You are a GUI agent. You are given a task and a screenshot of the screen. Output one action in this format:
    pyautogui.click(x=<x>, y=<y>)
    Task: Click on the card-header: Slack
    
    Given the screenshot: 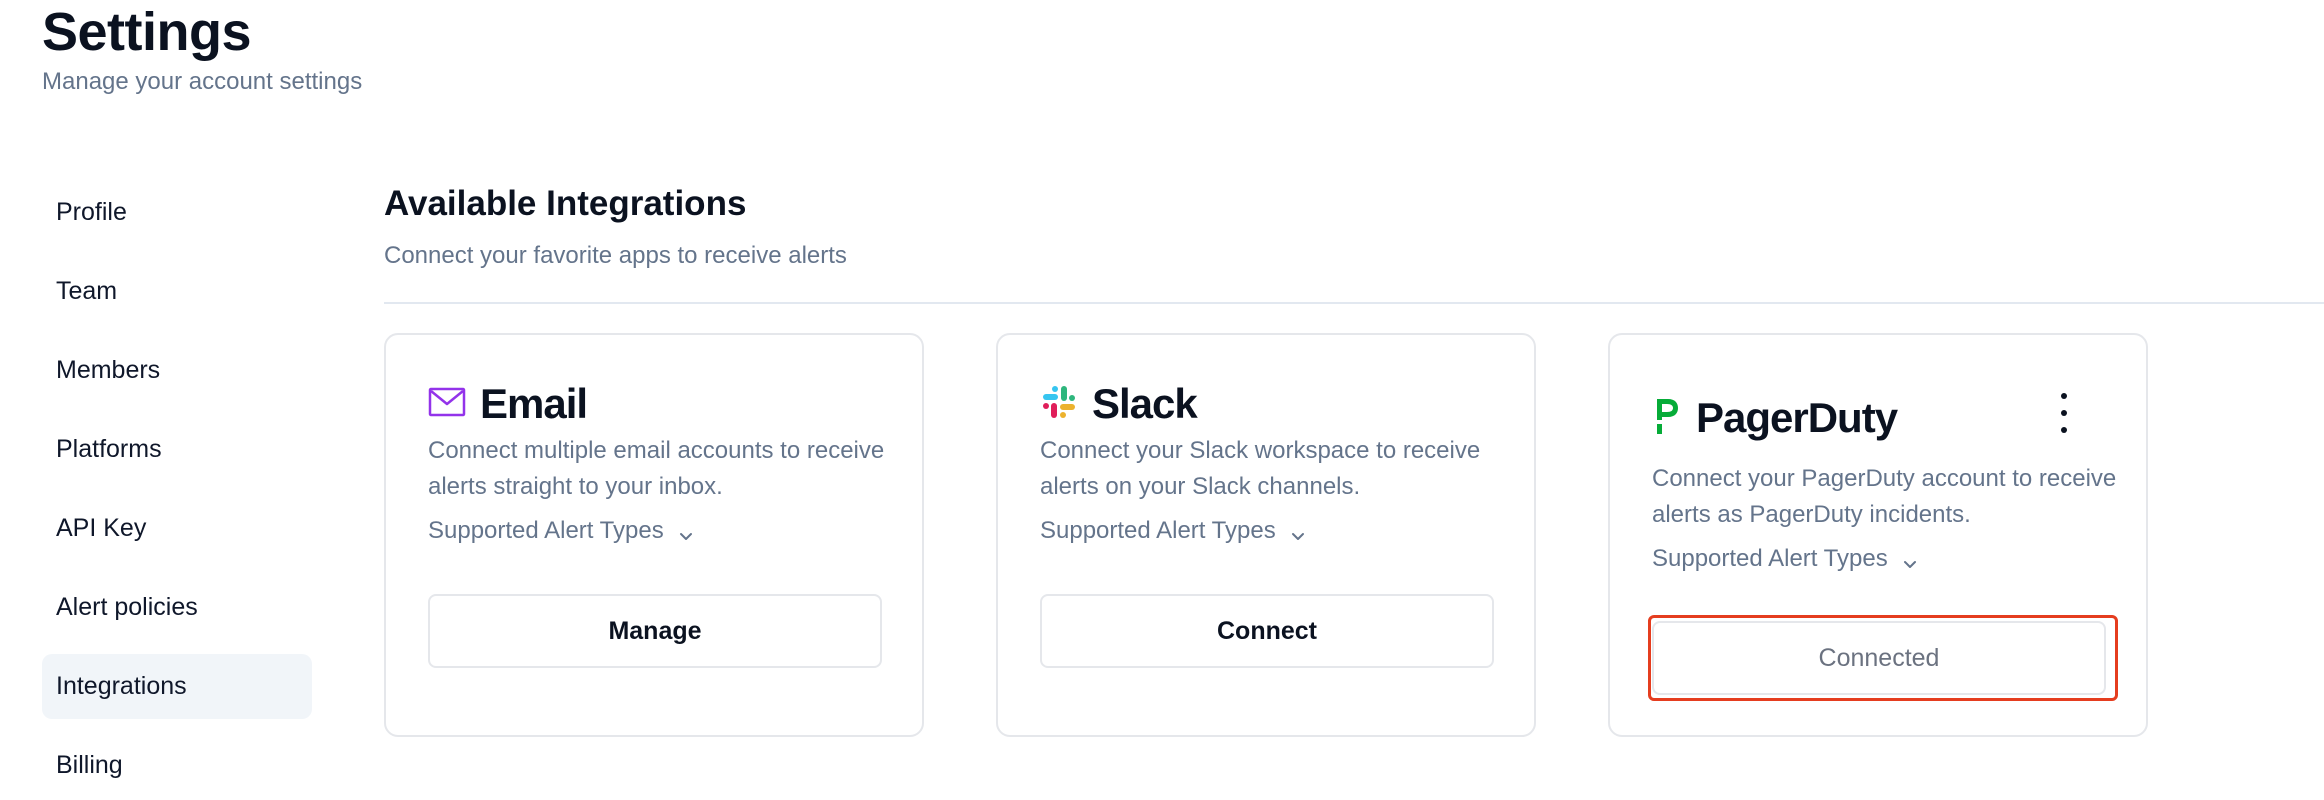 What is the action you would take?
    pyautogui.click(x=1119, y=404)
    